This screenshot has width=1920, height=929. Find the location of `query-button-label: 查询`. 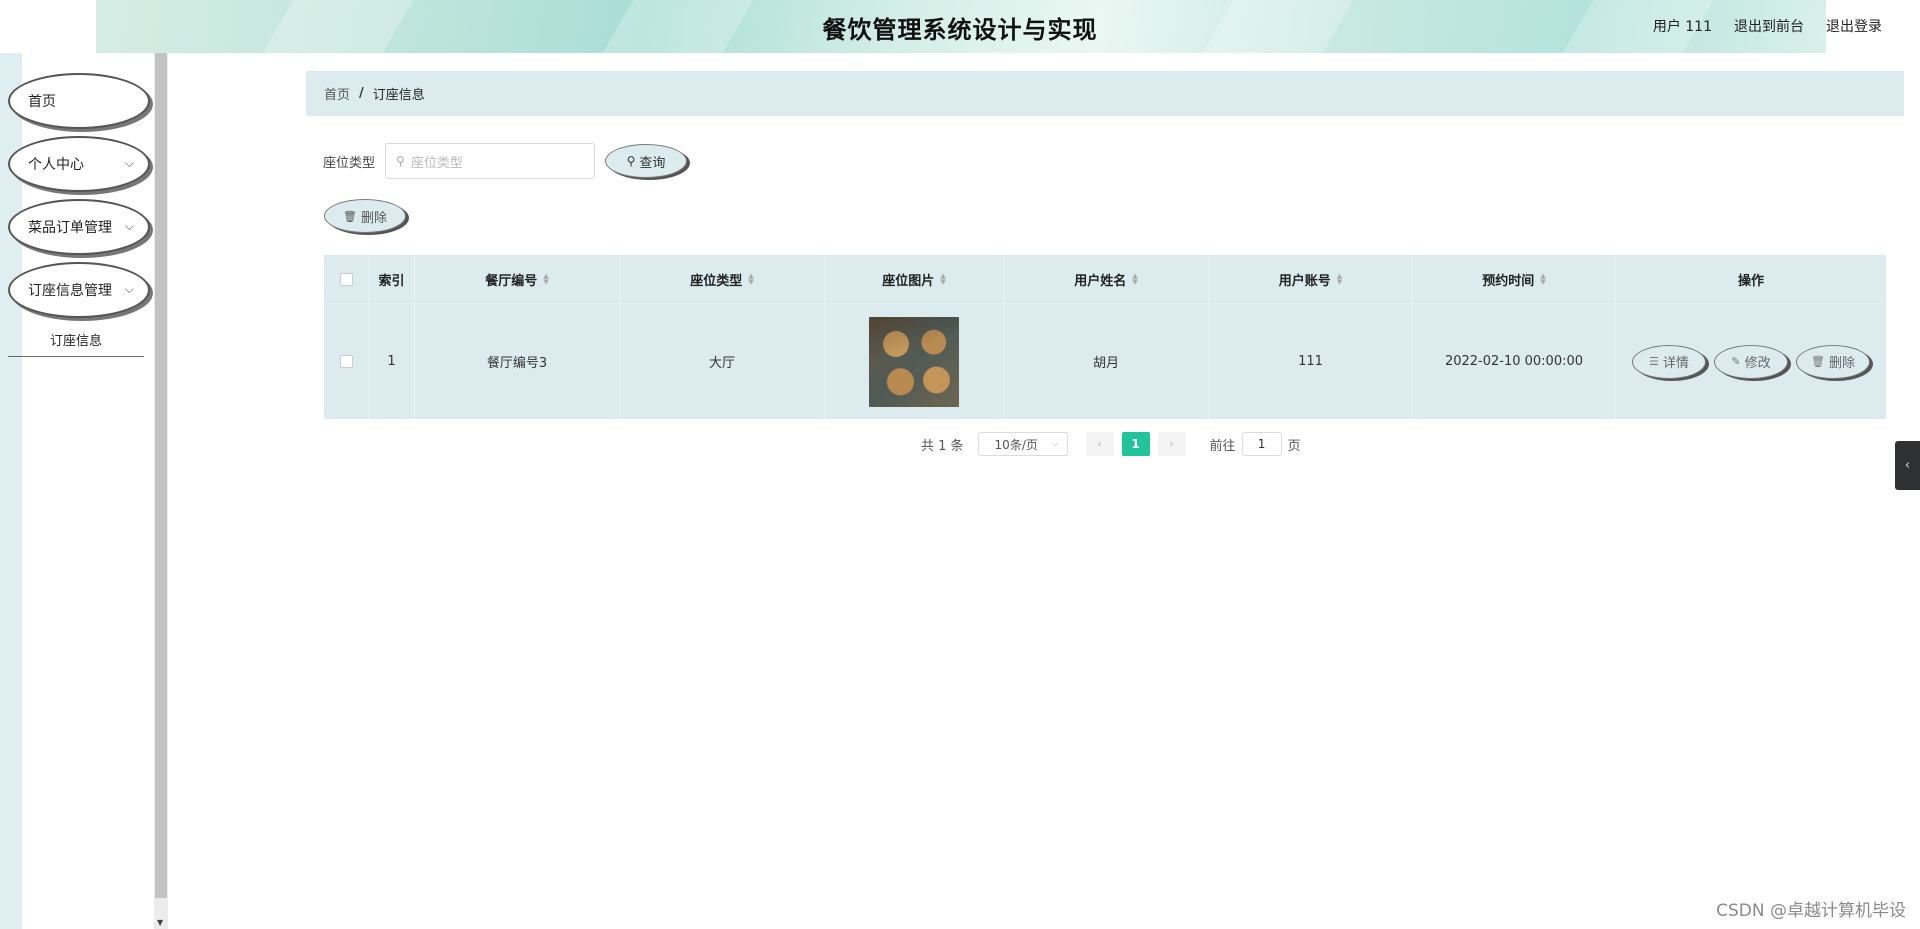

query-button-label: 查询 is located at coordinates (652, 163).